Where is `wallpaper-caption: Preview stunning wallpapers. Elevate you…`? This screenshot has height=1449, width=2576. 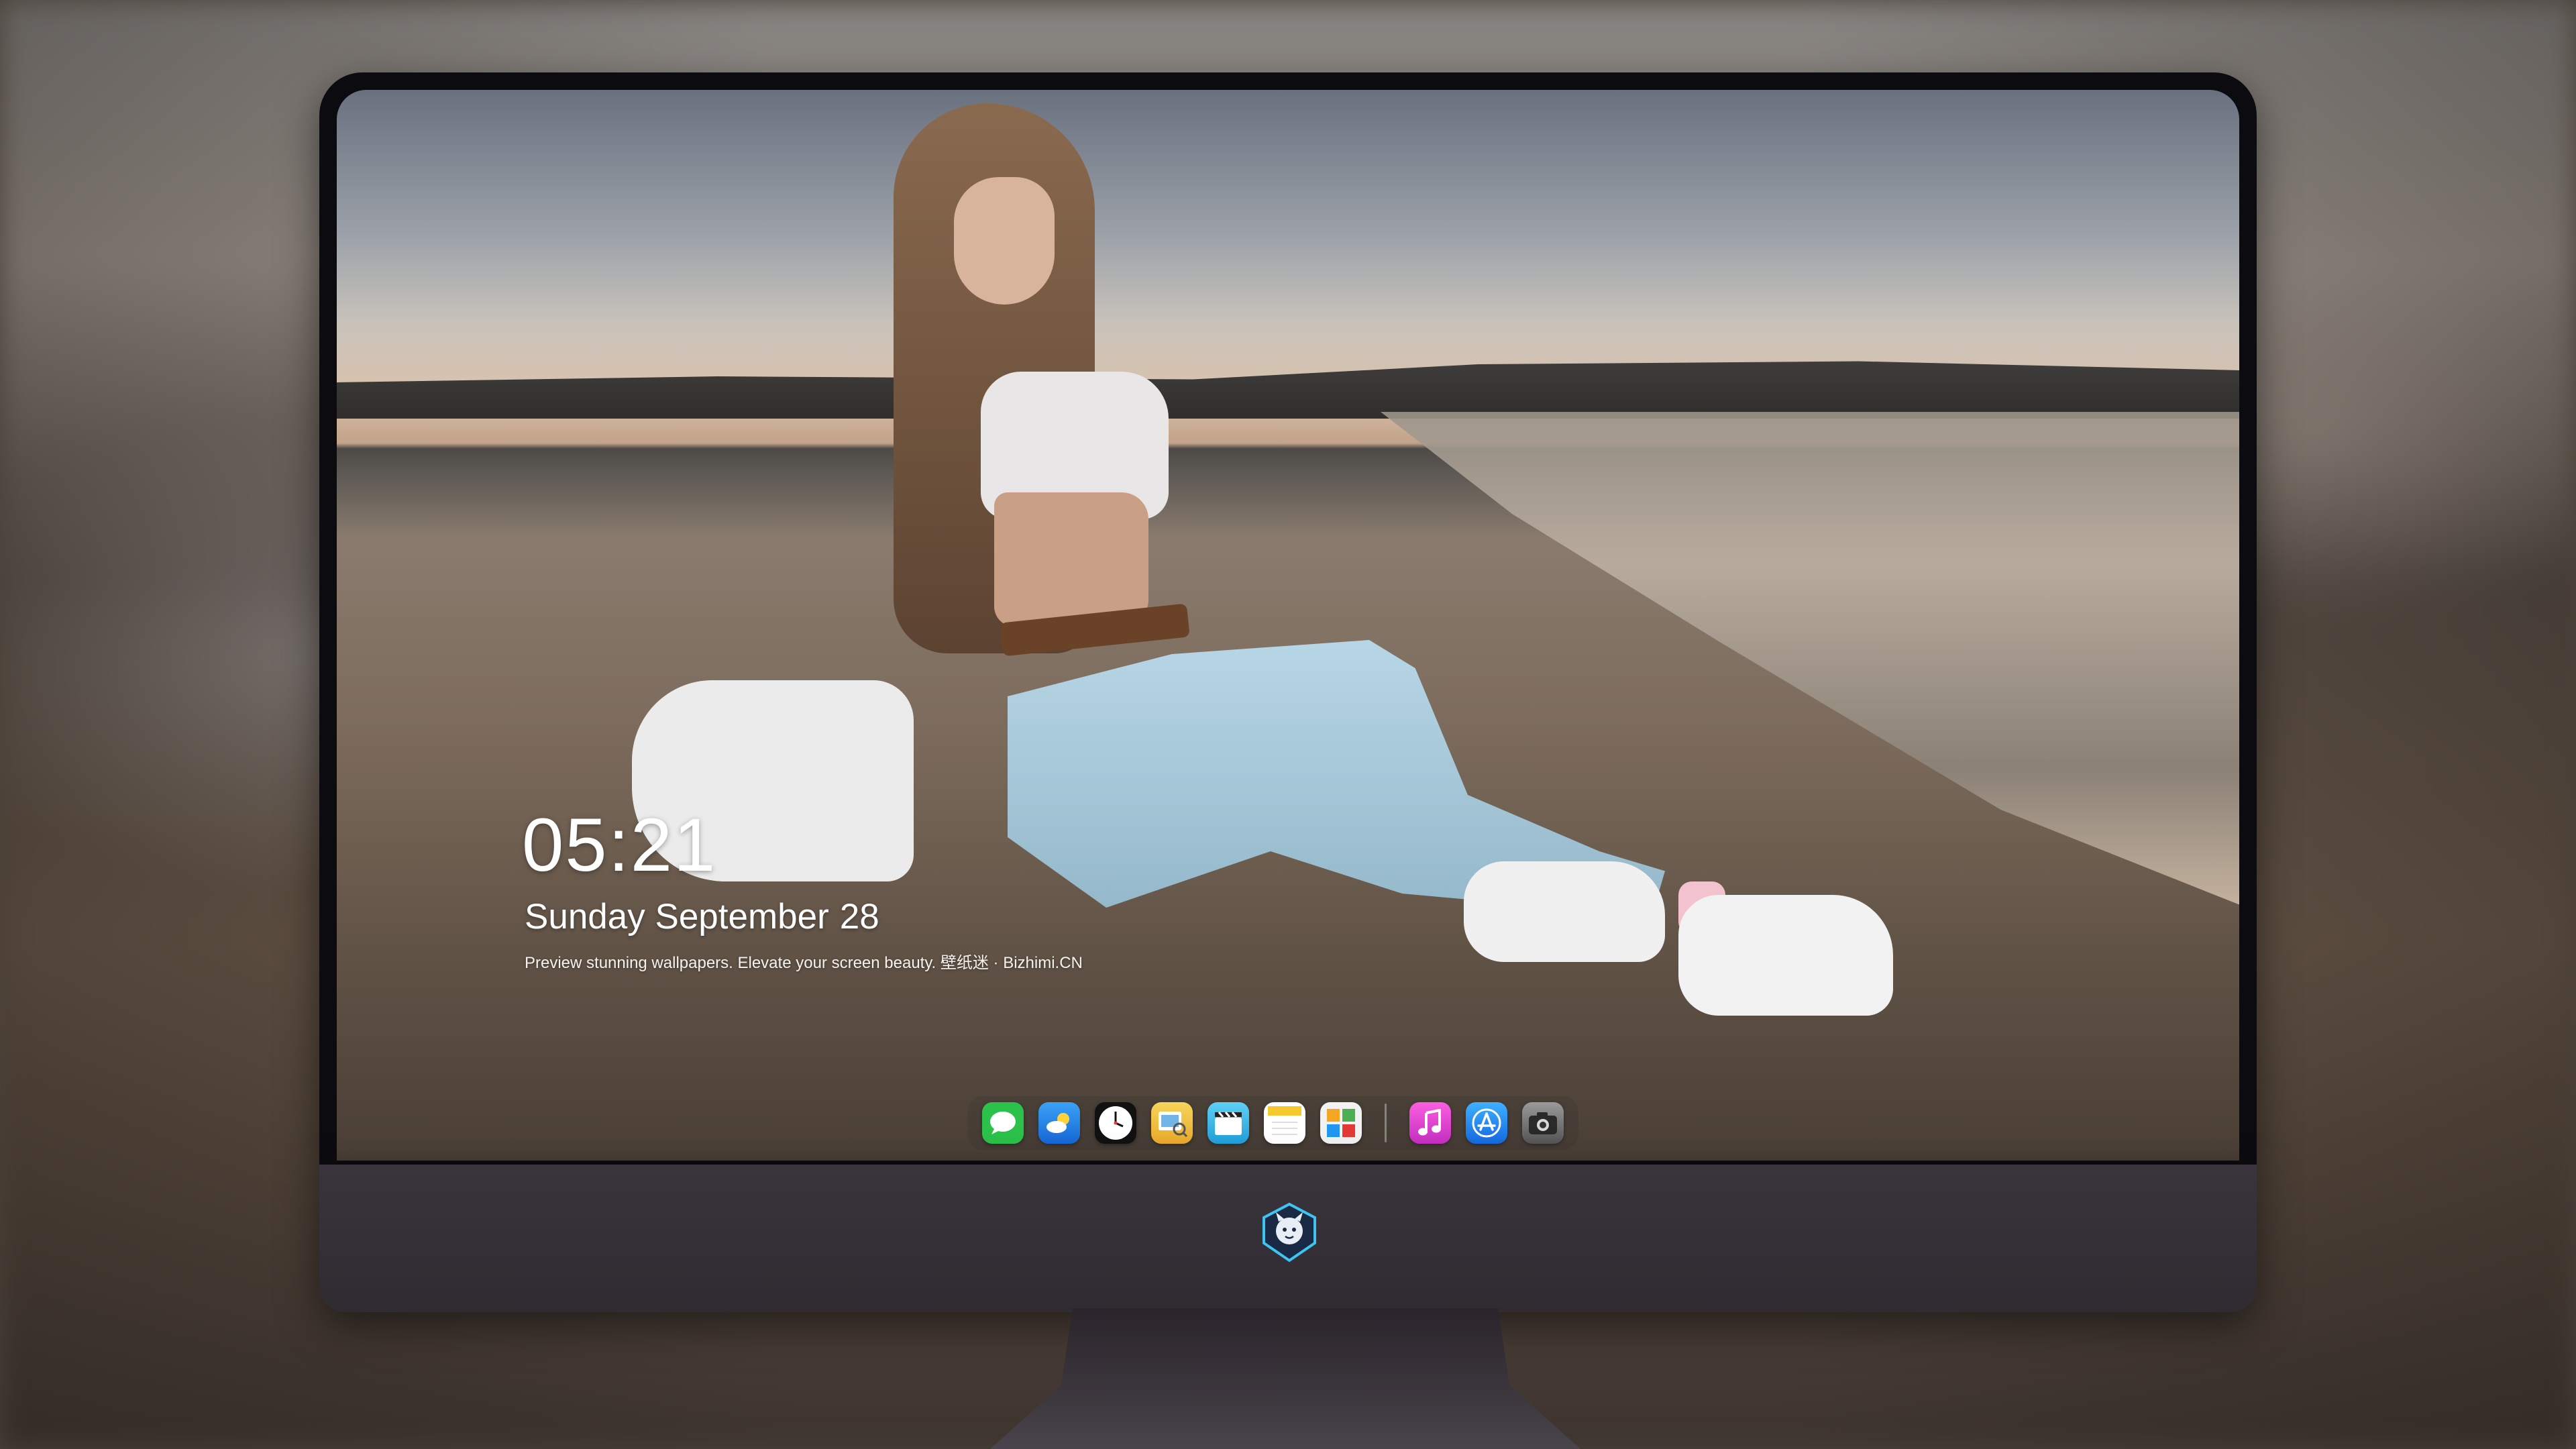 wallpaper-caption: Preview stunning wallpapers. Elevate you… is located at coordinates (804, 963).